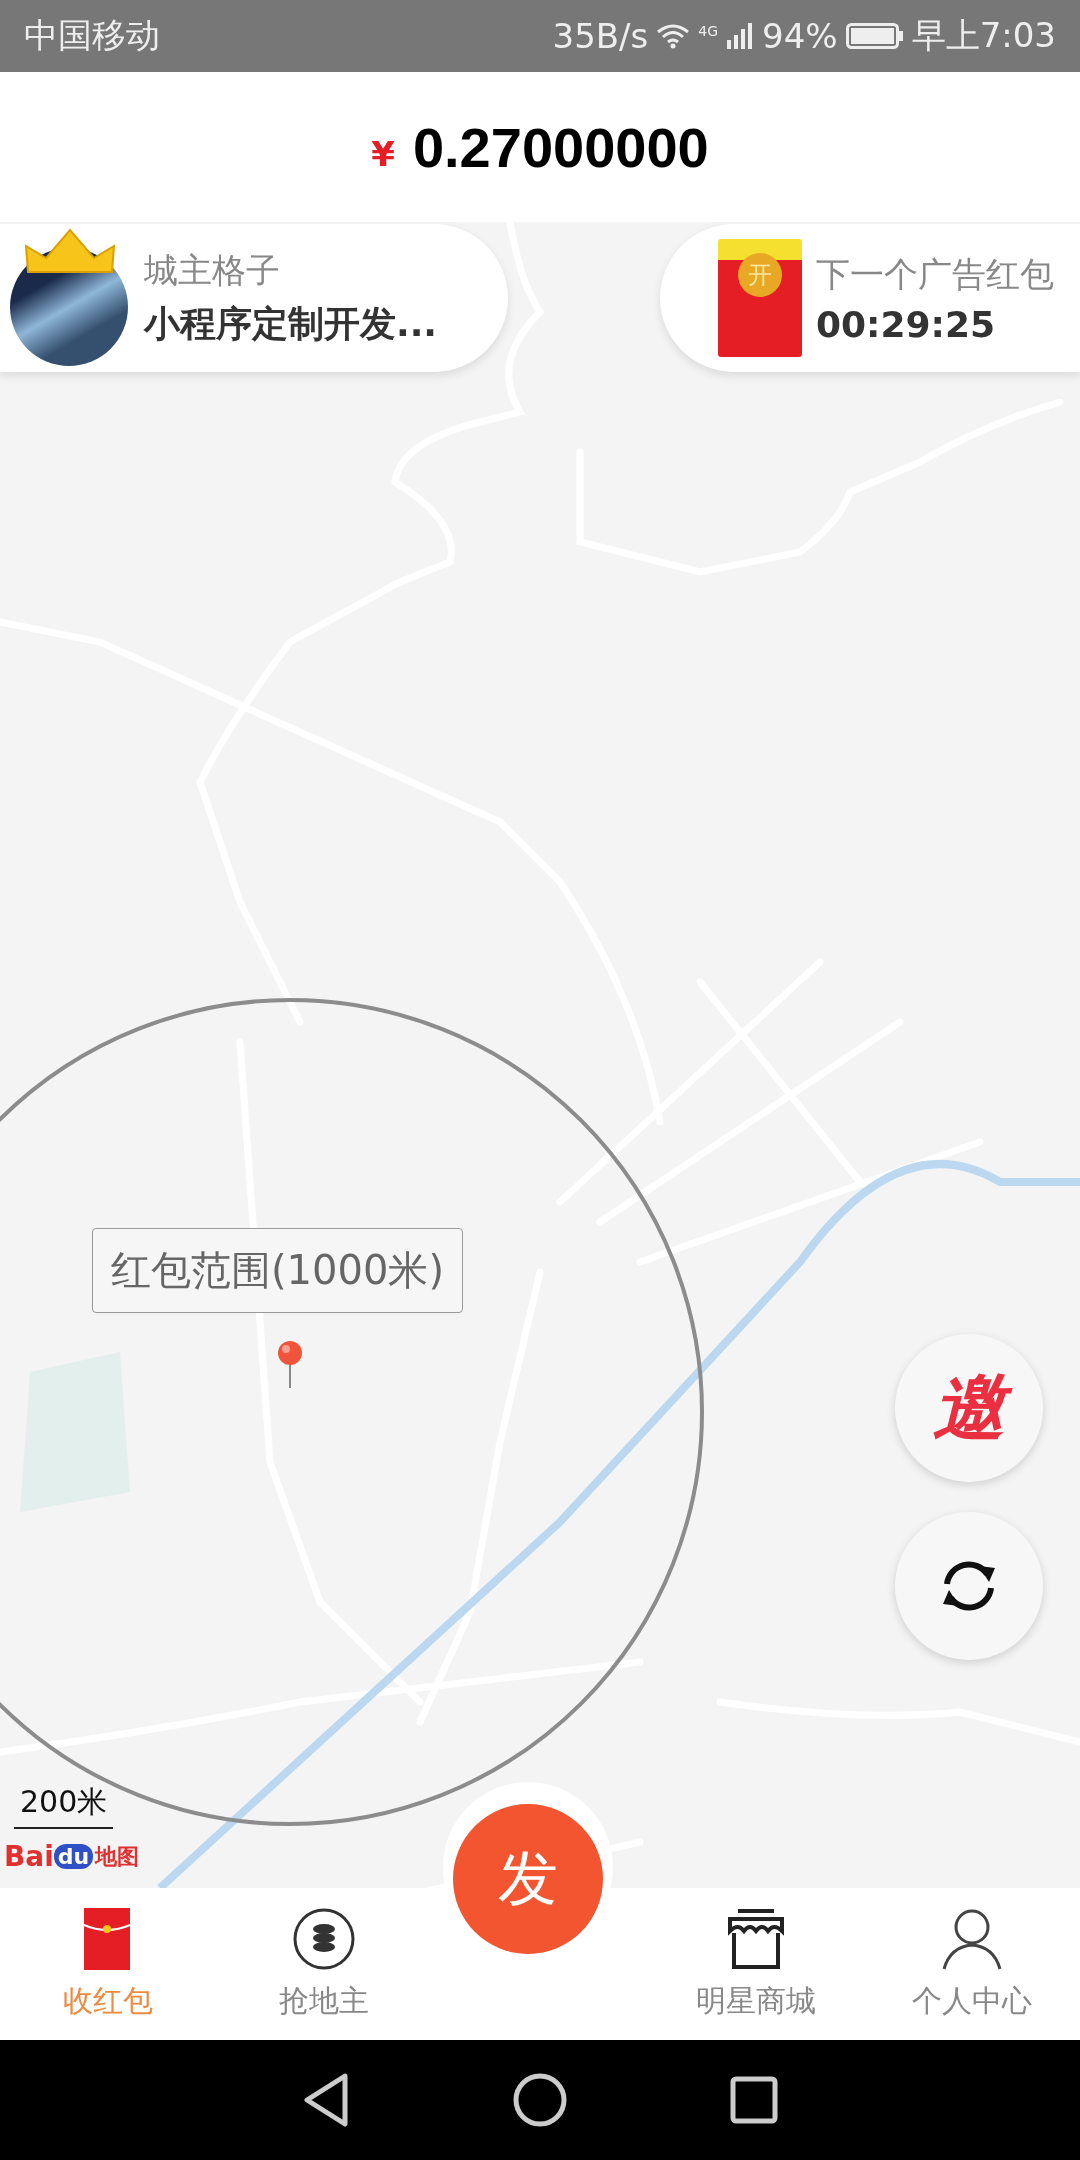  I want to click on coin-stack-icon, so click(324, 1938).